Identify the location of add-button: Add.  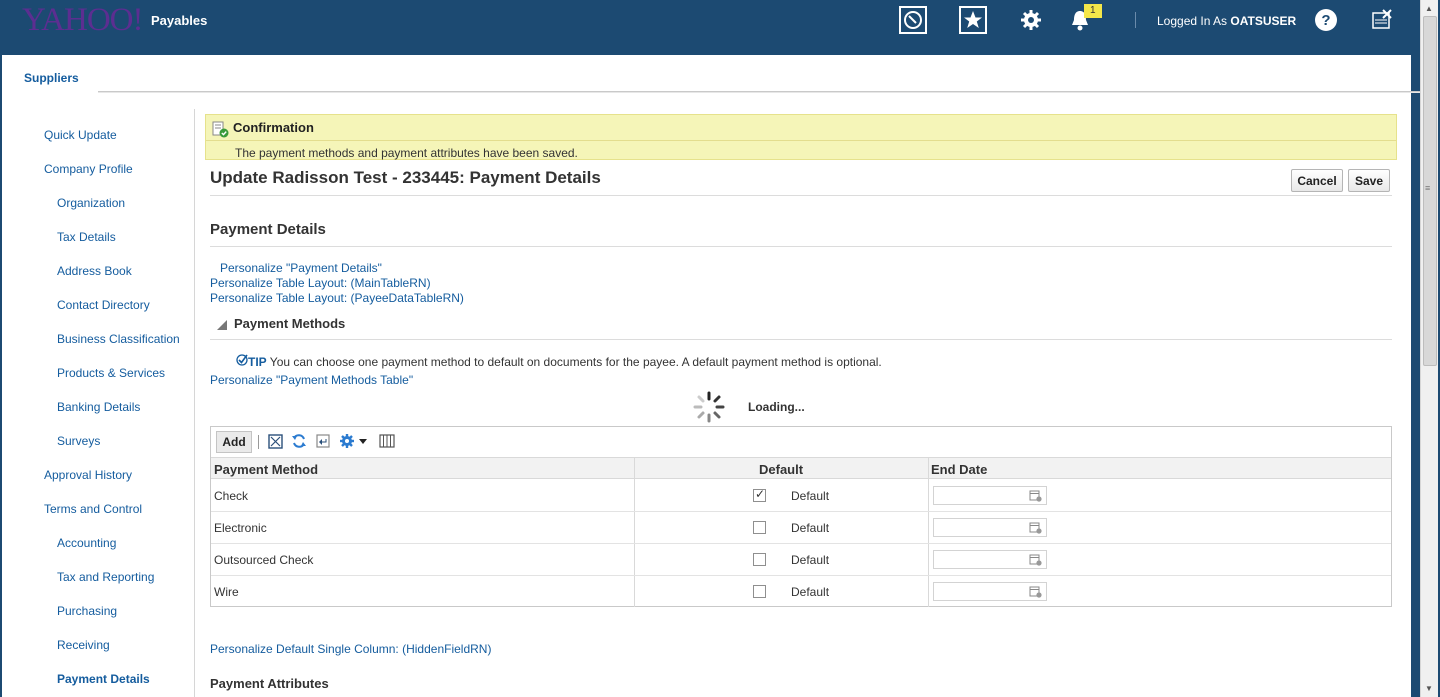
(234, 442).